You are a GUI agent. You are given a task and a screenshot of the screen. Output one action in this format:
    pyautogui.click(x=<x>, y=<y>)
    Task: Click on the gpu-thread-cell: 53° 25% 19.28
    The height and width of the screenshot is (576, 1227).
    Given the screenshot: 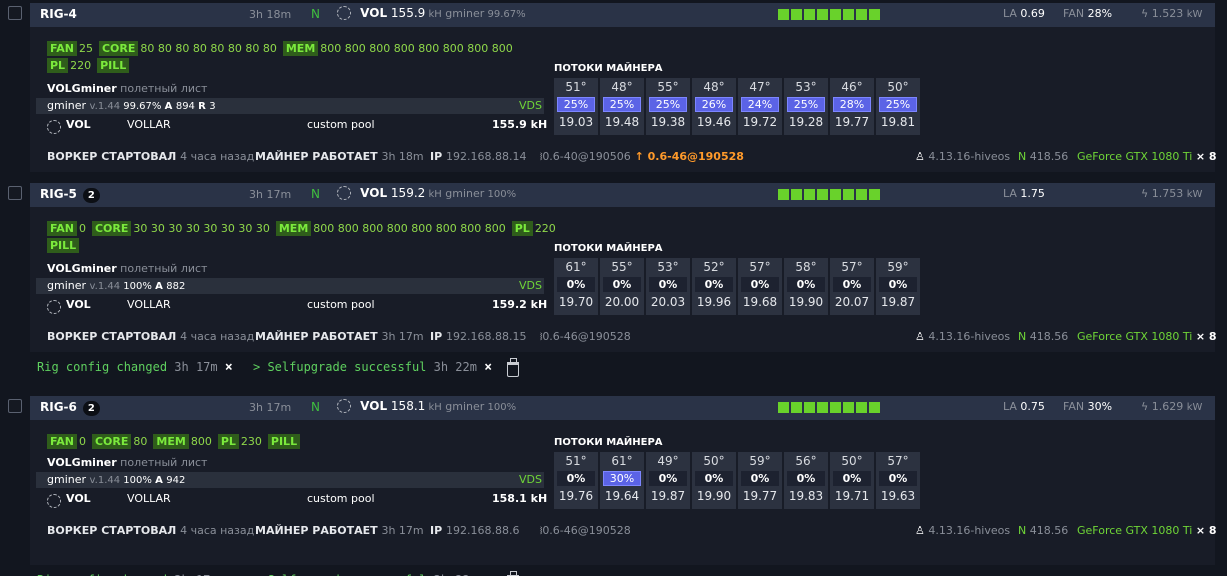 What is the action you would take?
    pyautogui.click(x=806, y=106)
    